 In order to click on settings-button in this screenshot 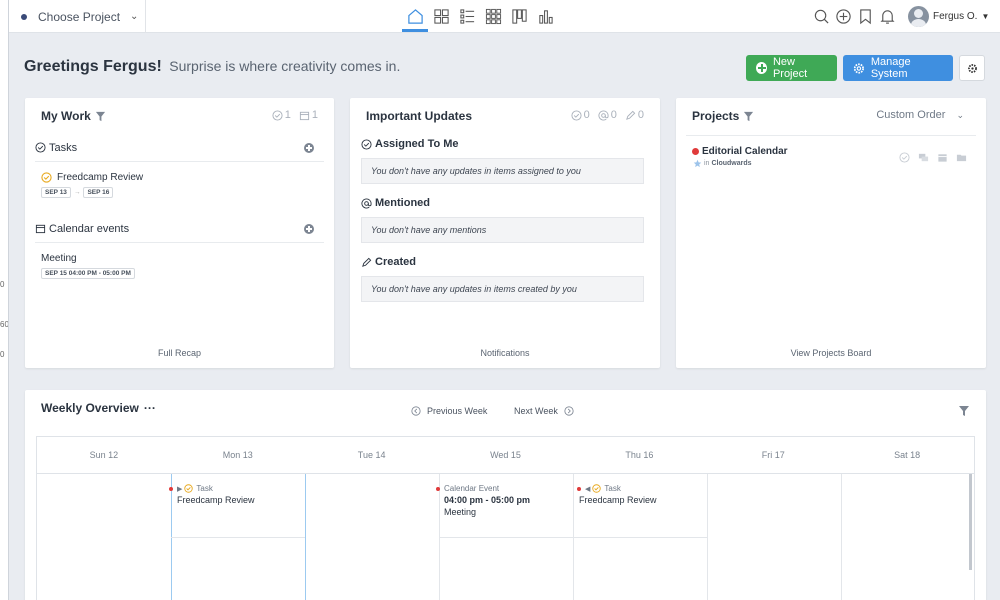, I will do `click(972, 68)`.